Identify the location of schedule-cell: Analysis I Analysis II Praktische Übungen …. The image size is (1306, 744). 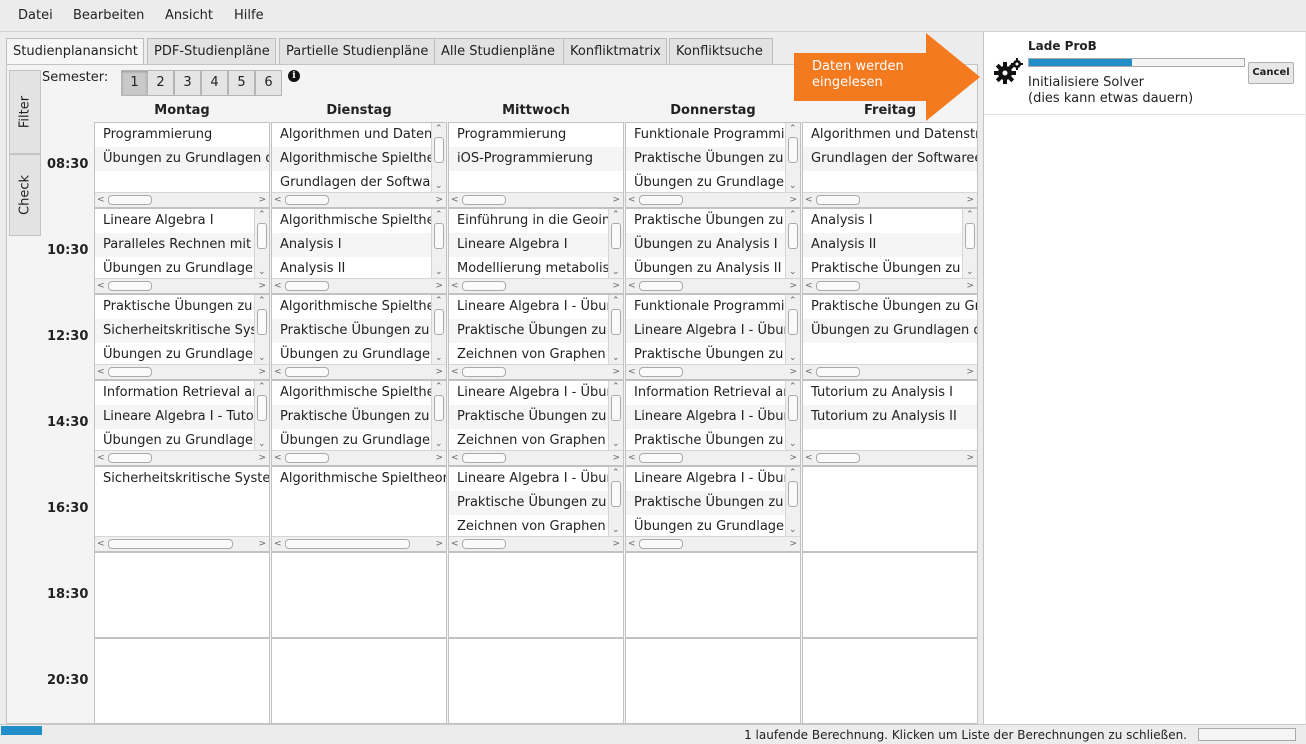
(890, 251).